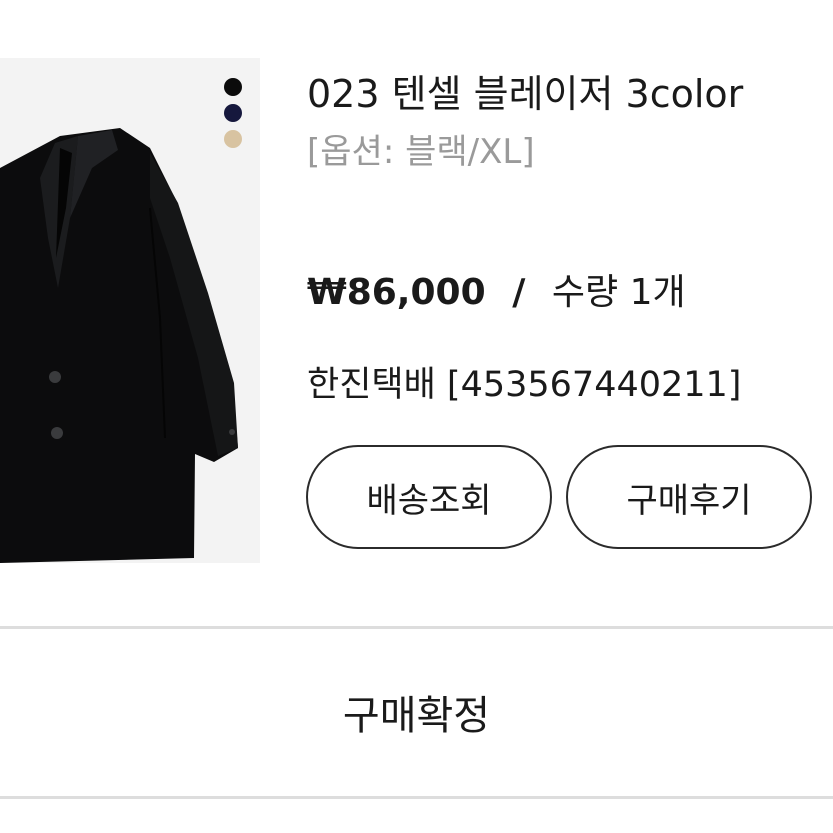 The width and height of the screenshot is (833, 833). What do you see at coordinates (689, 500) in the screenshot?
I see `write-review-label: 구매후기` at bounding box center [689, 500].